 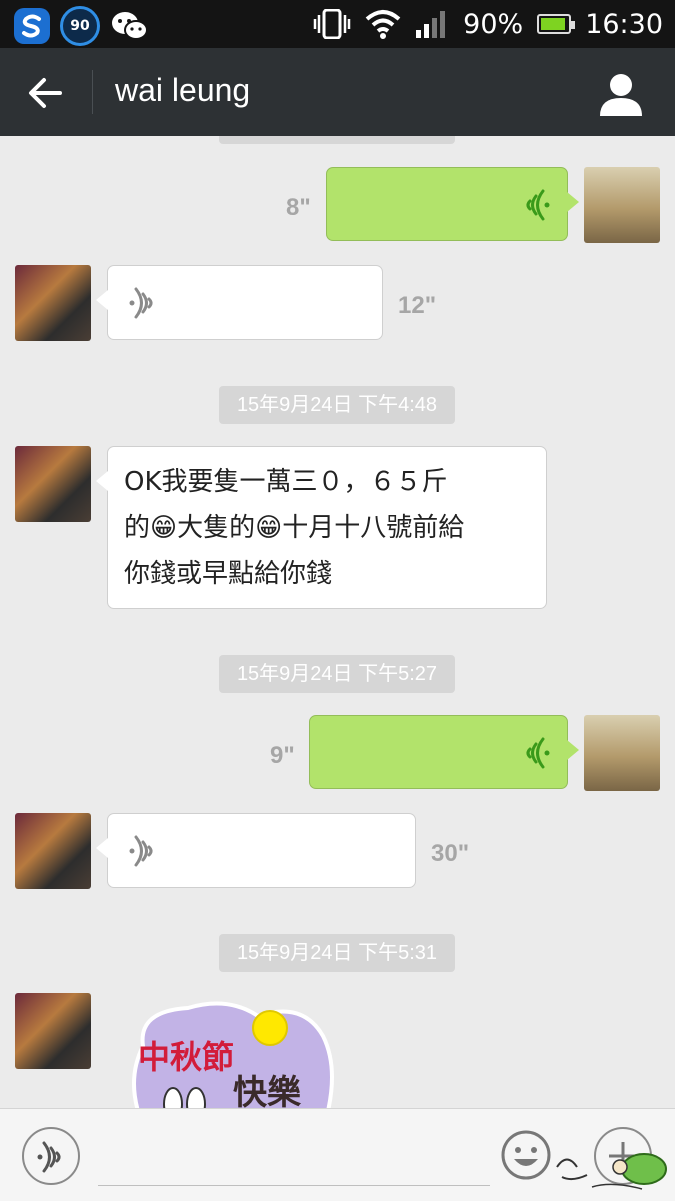 I want to click on back-arrow-icon, so click(x=45, y=93).